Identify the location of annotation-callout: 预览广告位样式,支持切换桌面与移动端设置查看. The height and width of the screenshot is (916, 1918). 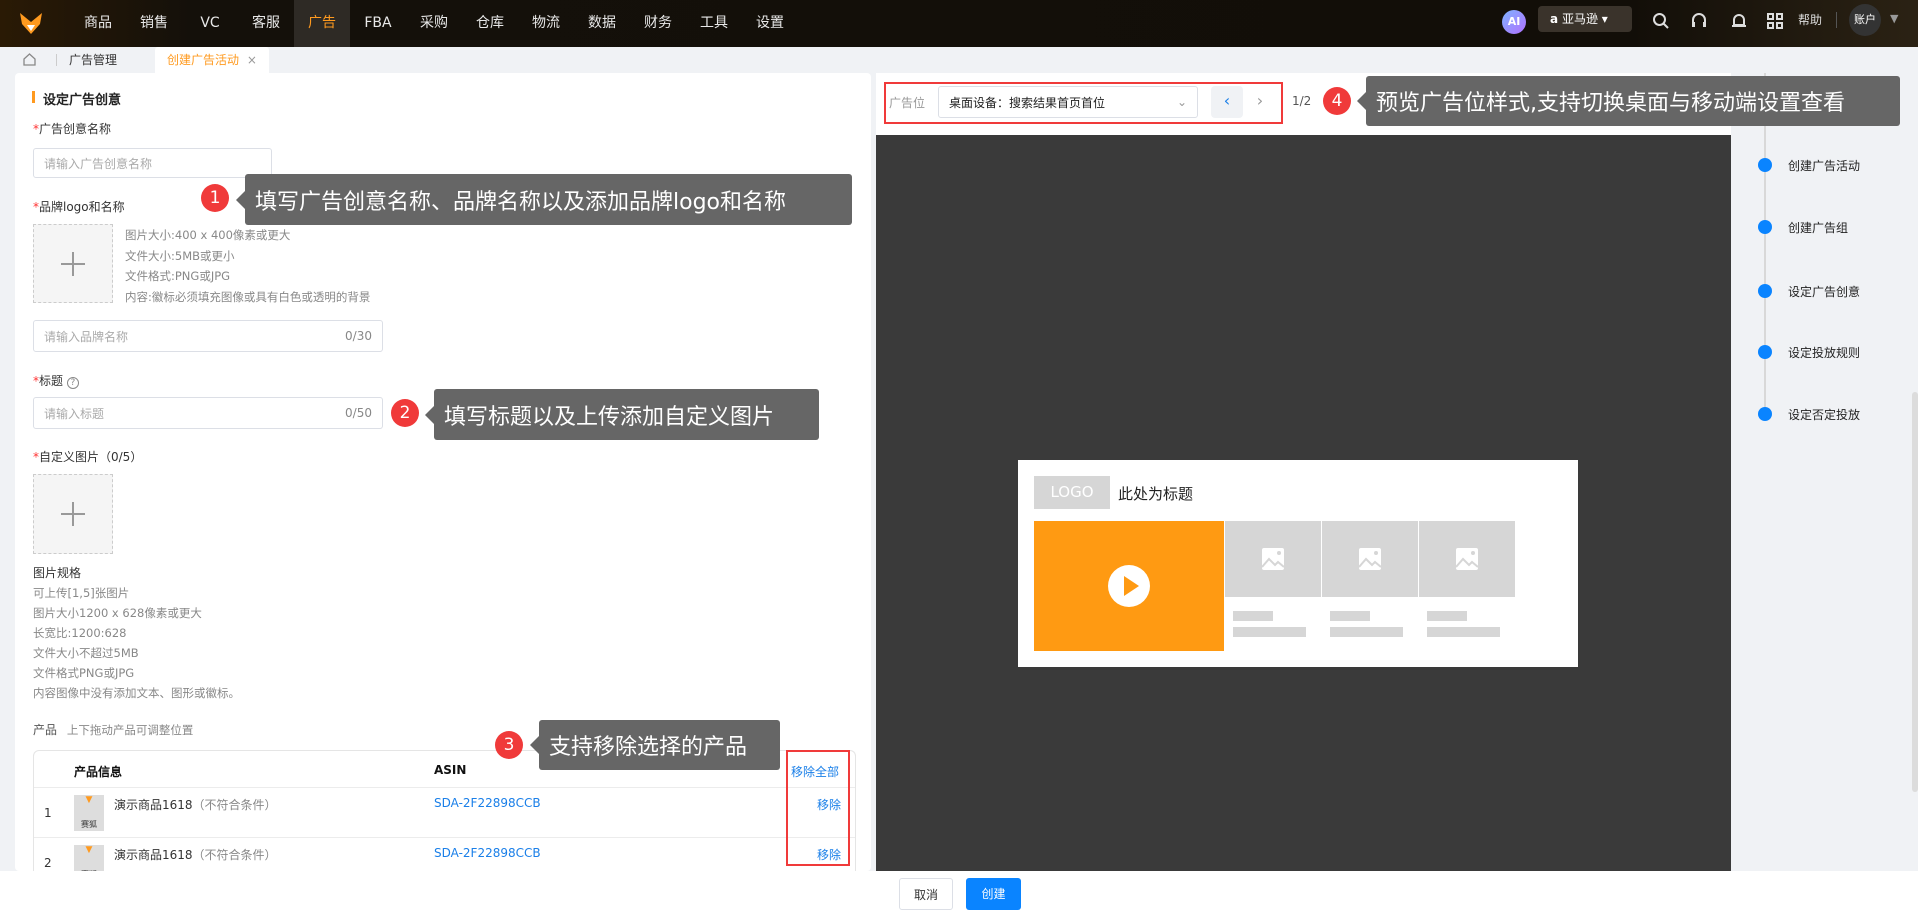
(1628, 101).